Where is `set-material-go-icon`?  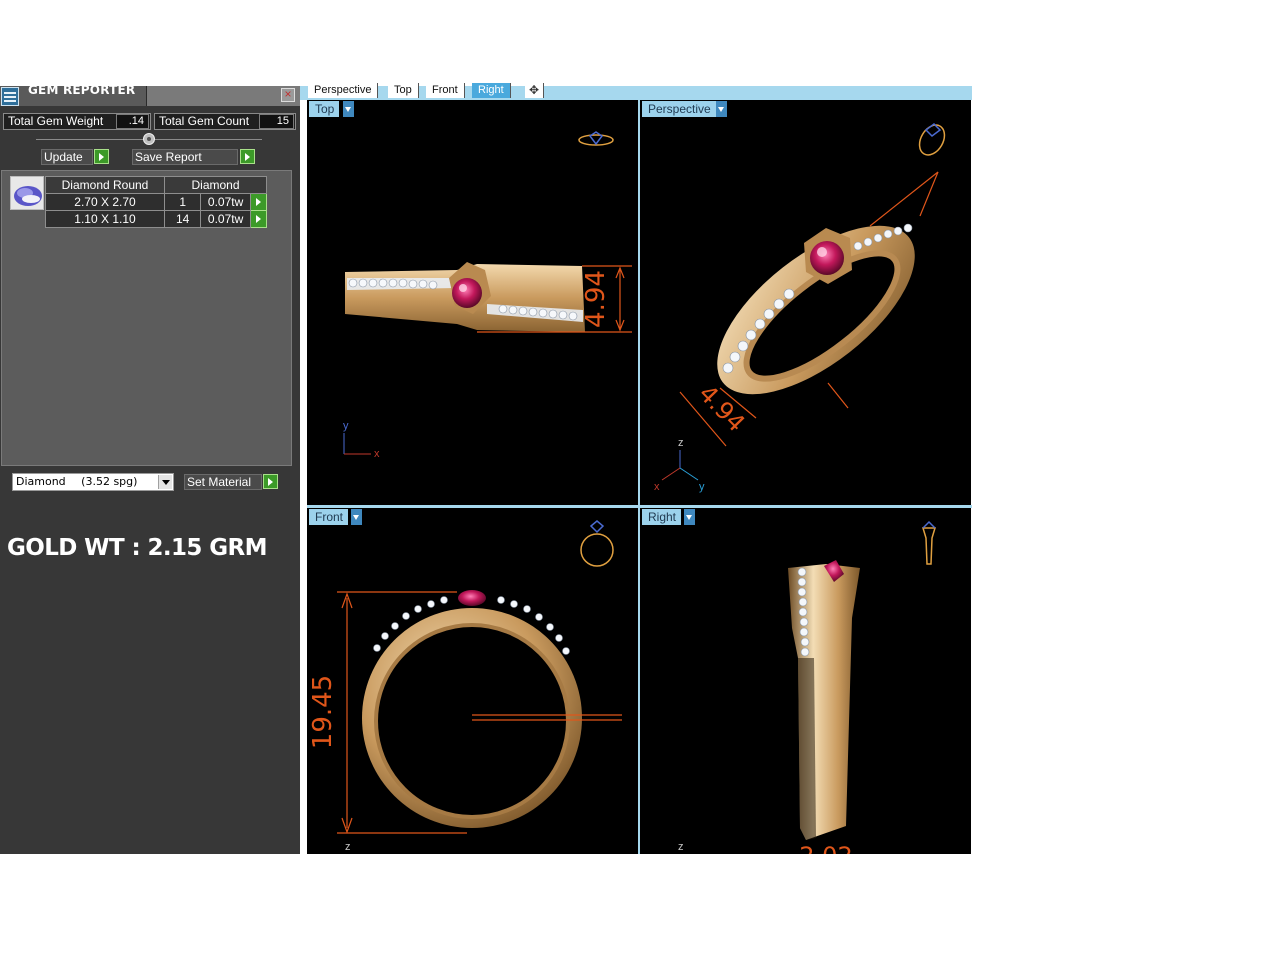
set-material-go-icon is located at coordinates (270, 481).